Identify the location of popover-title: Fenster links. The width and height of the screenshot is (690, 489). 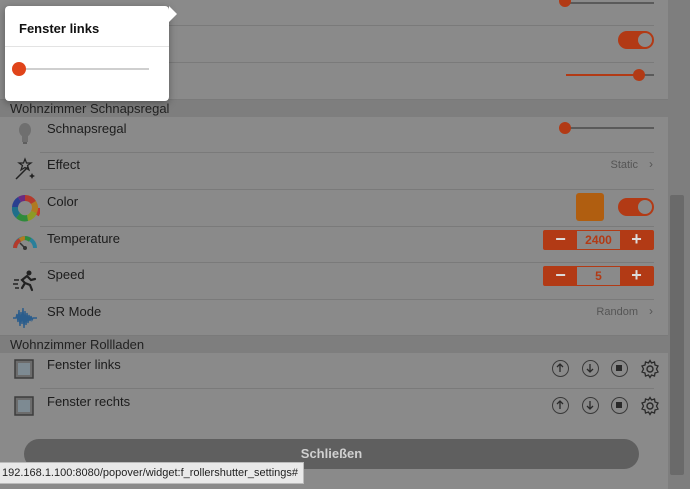
(59, 28).